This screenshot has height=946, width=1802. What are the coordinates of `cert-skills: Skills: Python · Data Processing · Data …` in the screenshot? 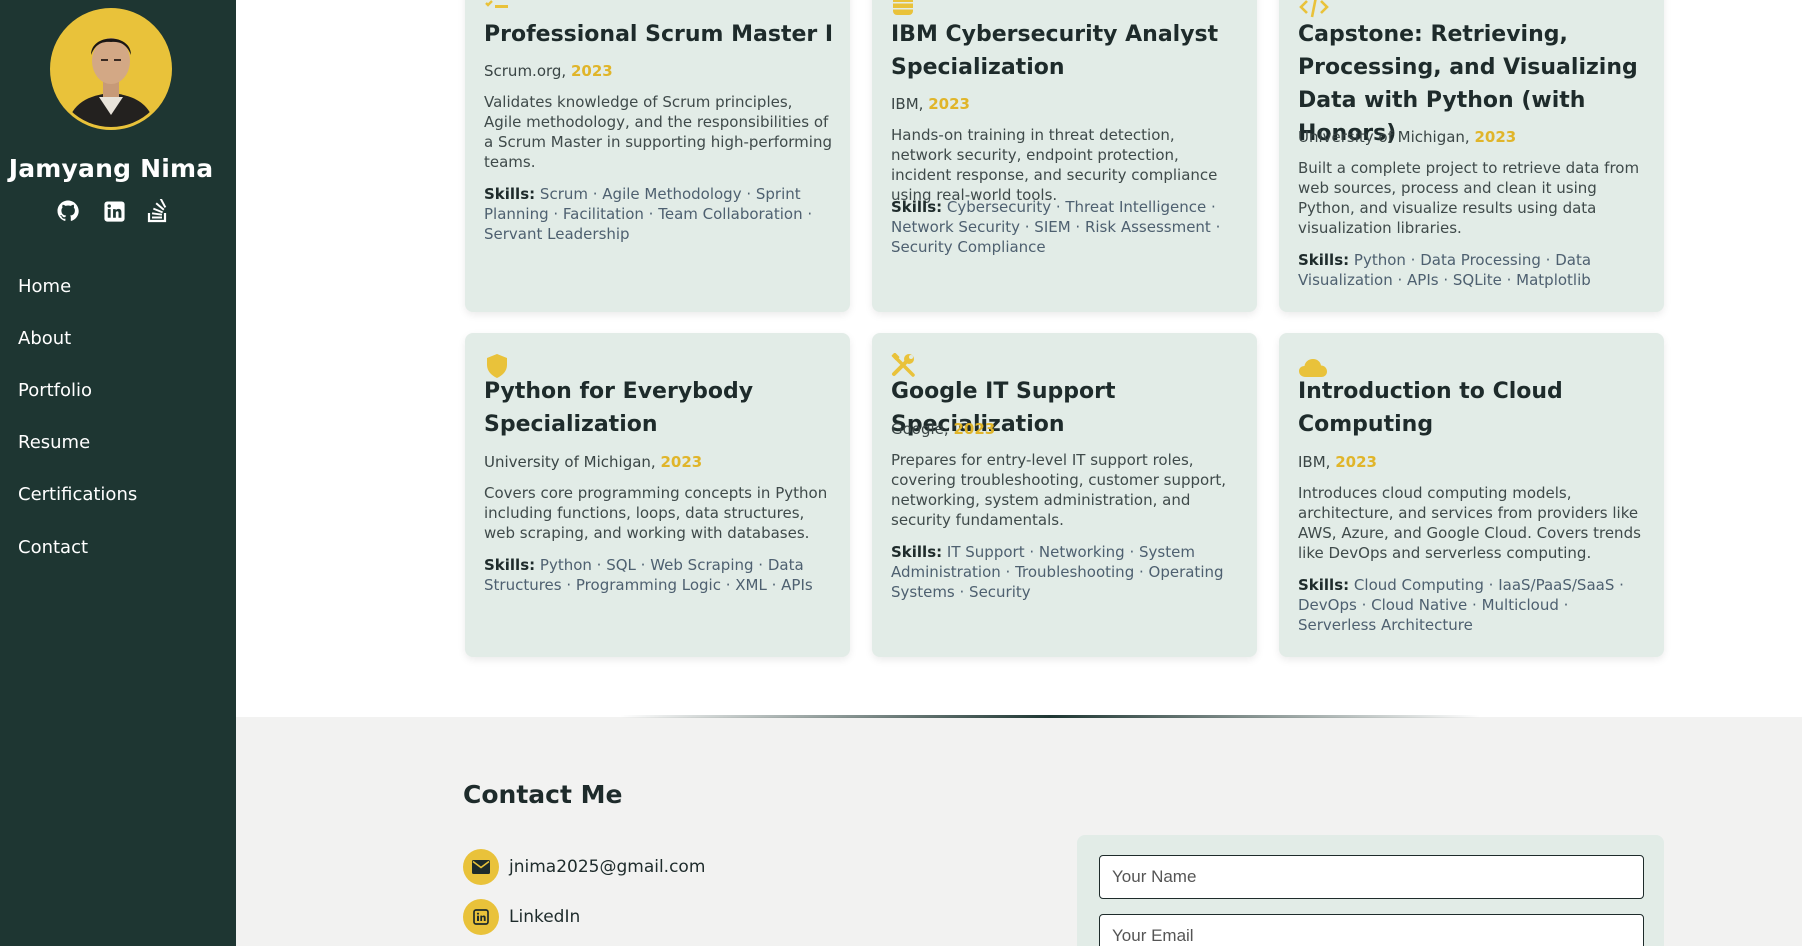 It's located at (1445, 270).